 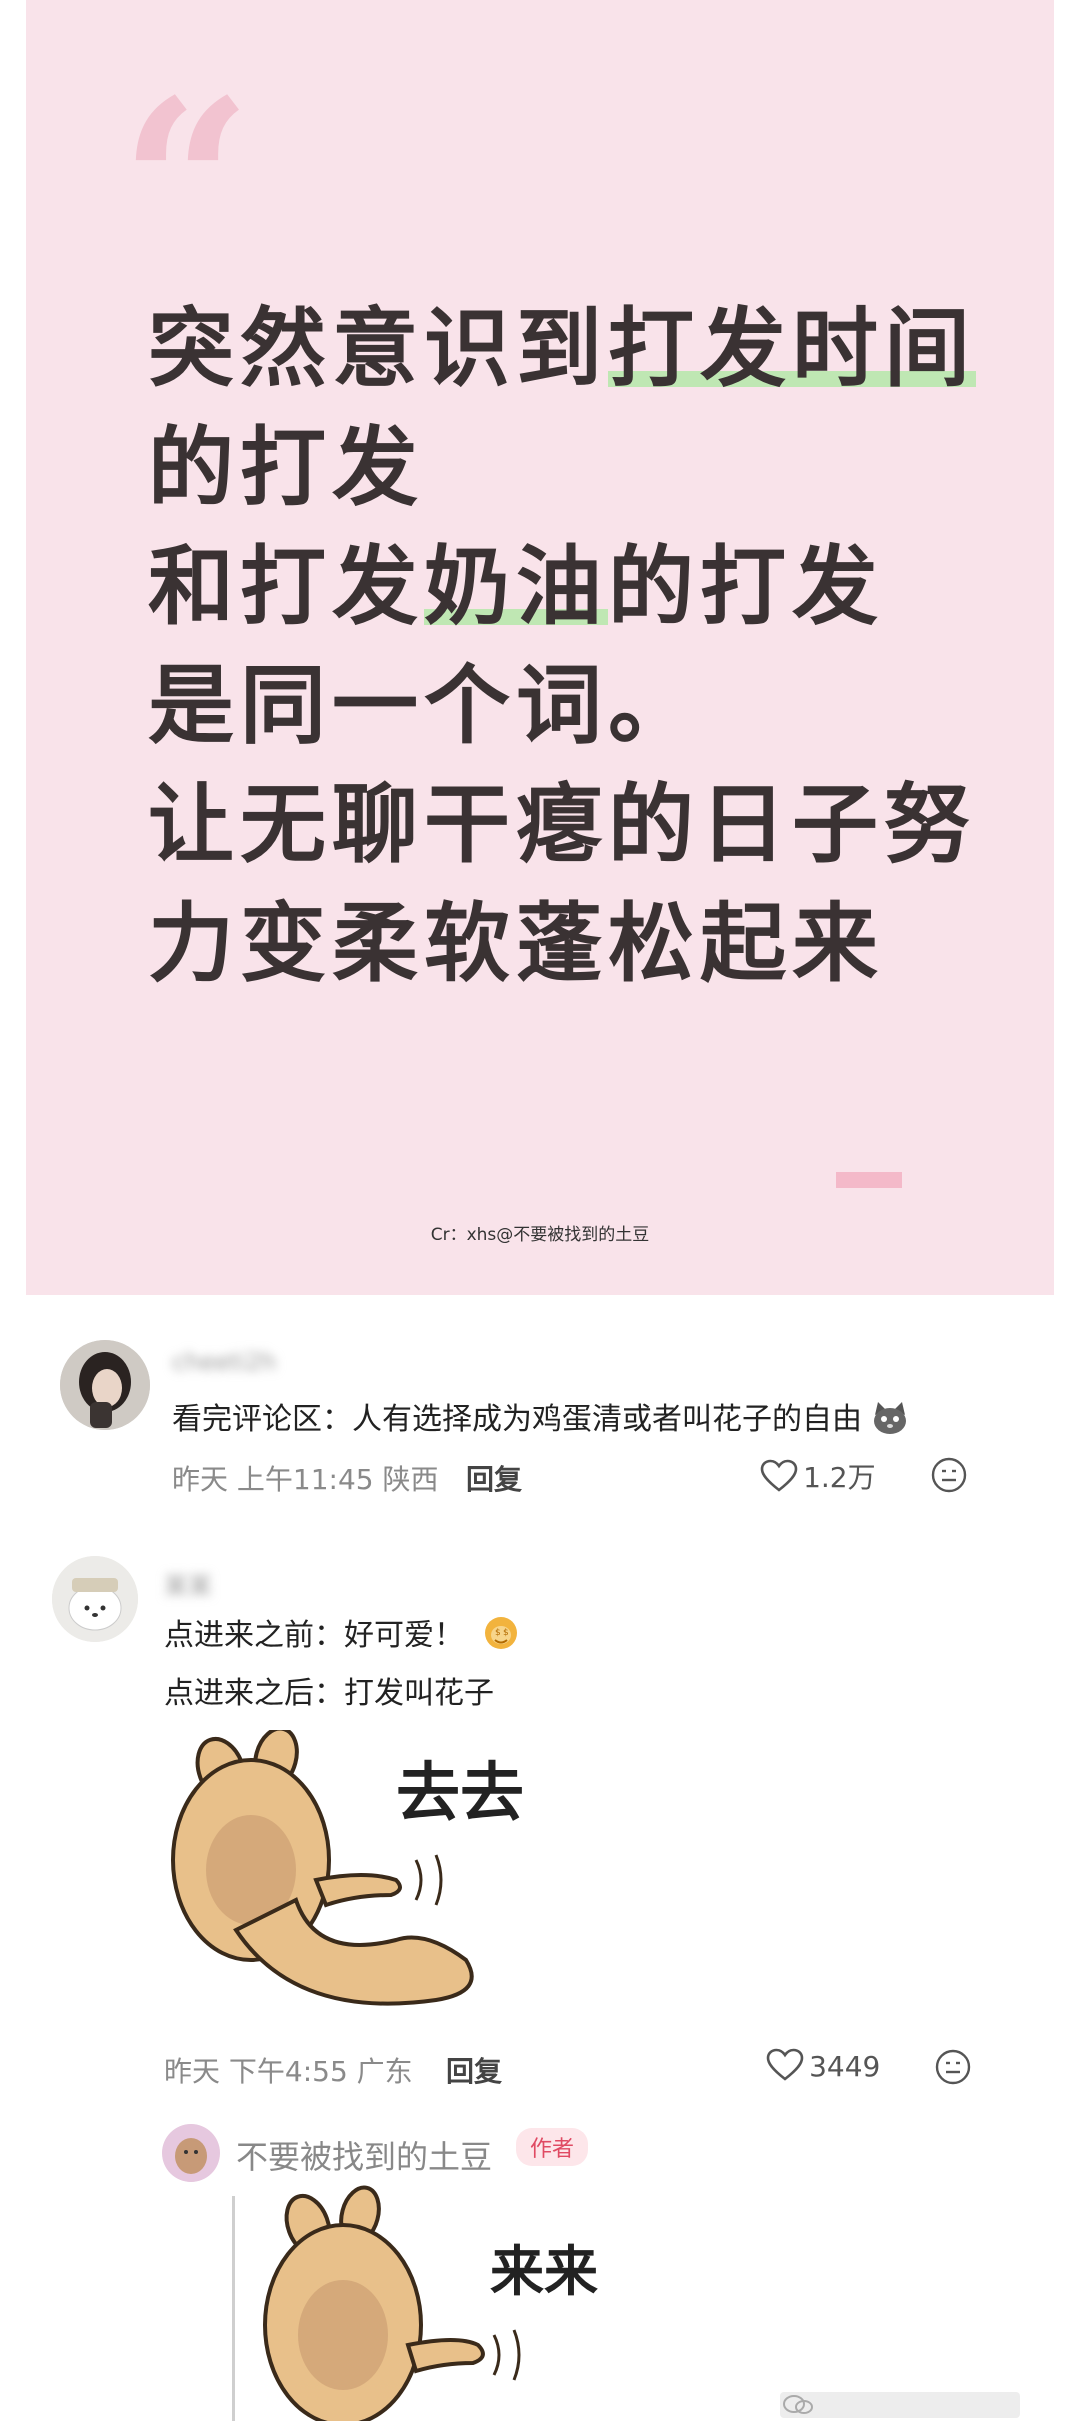 What do you see at coordinates (900, 2405) in the screenshot?
I see `wechat-watermark-icon` at bounding box center [900, 2405].